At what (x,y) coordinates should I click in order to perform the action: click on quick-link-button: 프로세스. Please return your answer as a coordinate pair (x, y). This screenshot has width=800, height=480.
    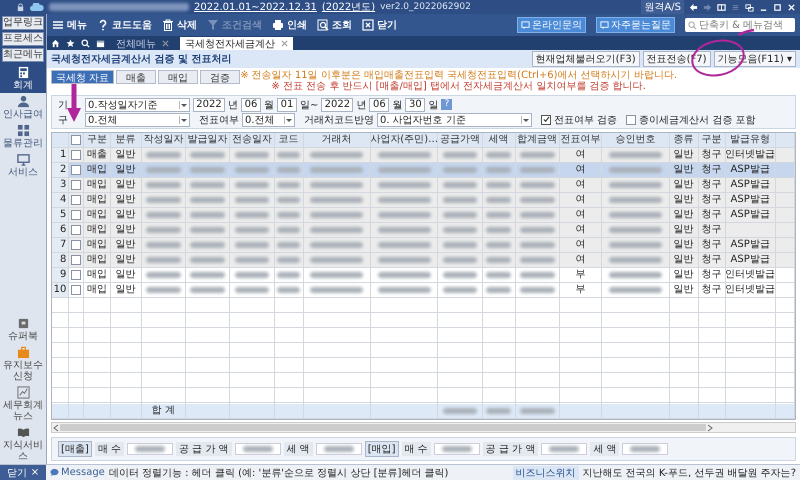
    Looking at the image, I should click on (23, 39).